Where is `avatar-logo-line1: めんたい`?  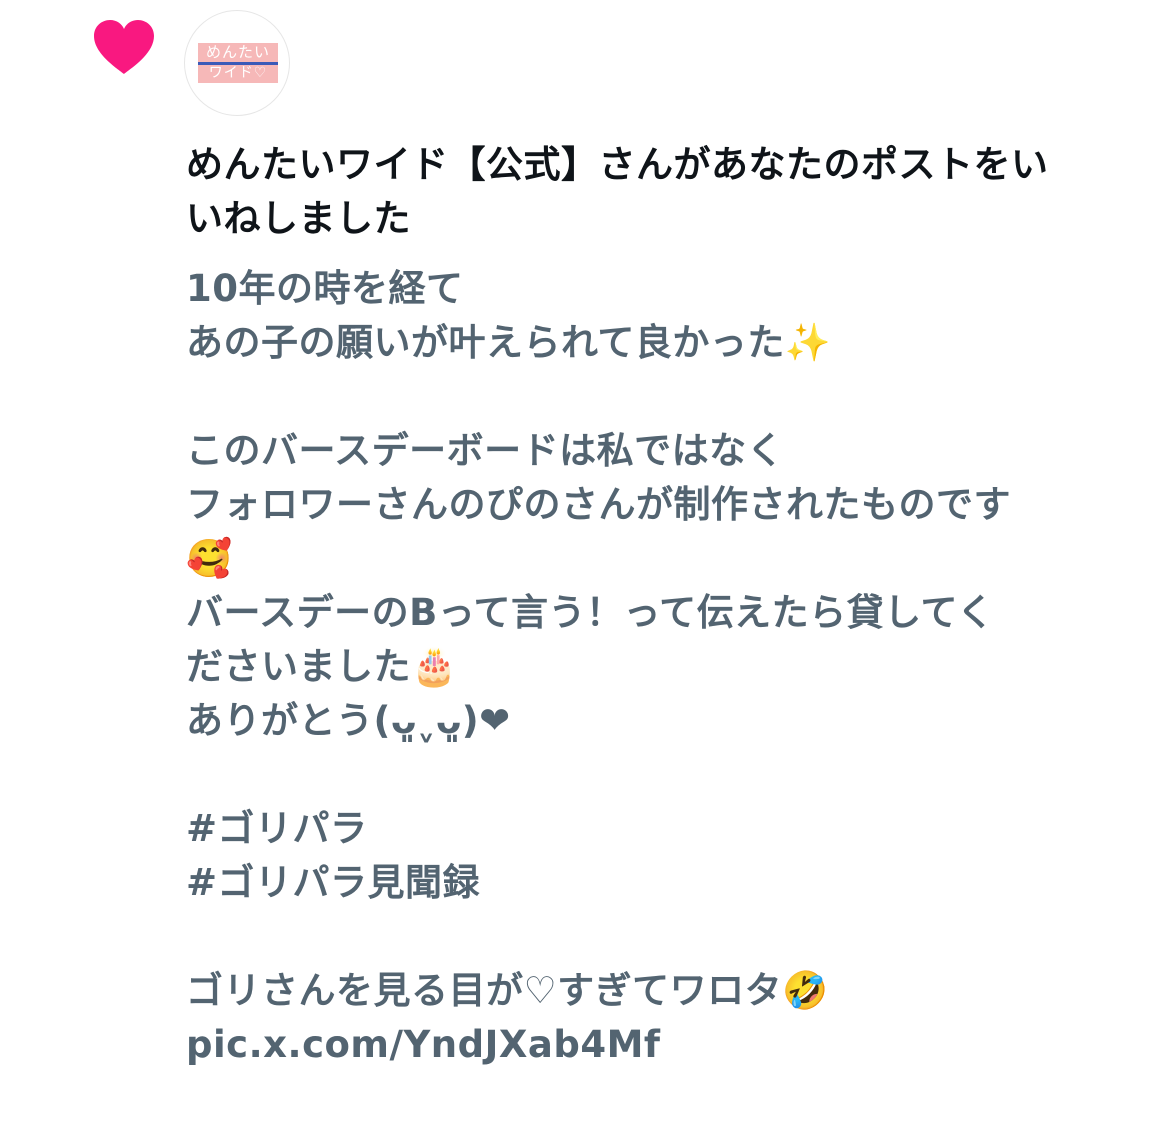
avatar-logo-line1: めんたい is located at coordinates (237, 52).